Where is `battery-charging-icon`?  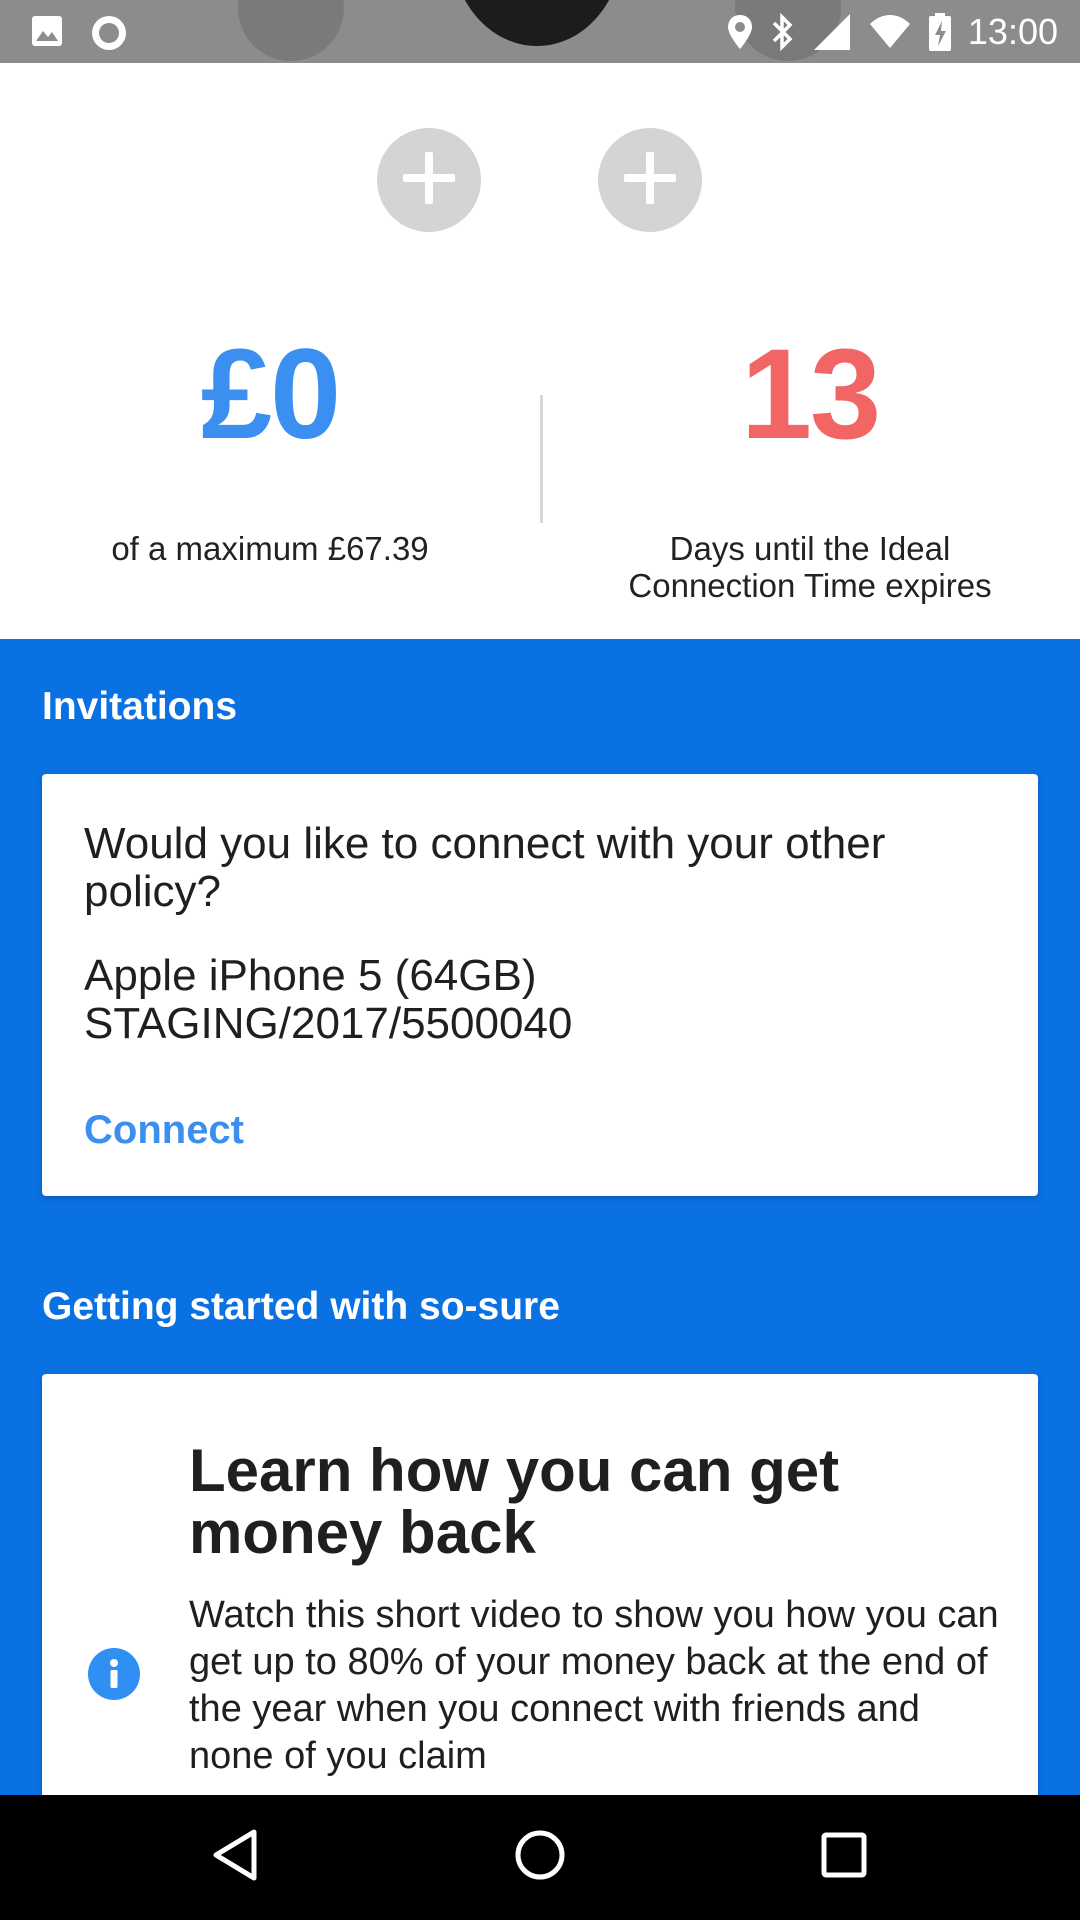
battery-charging-icon is located at coordinates (940, 32).